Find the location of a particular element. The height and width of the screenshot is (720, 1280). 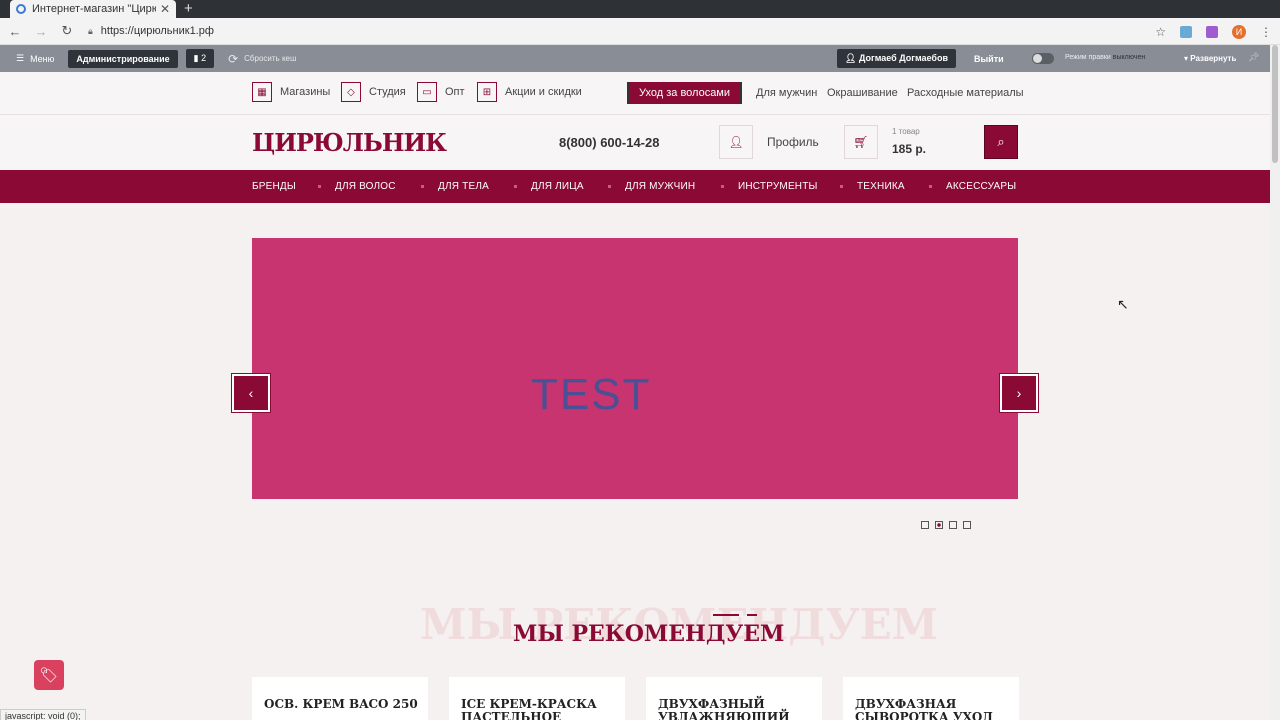

topnav-promos: ⊞ Акции и скидки is located at coordinates (529, 92).